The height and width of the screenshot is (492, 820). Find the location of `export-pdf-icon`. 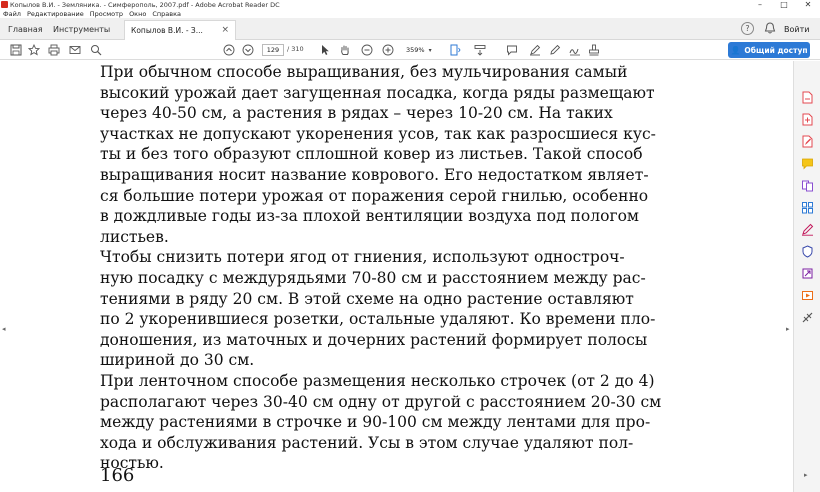

export-pdf-icon is located at coordinates (807, 97).